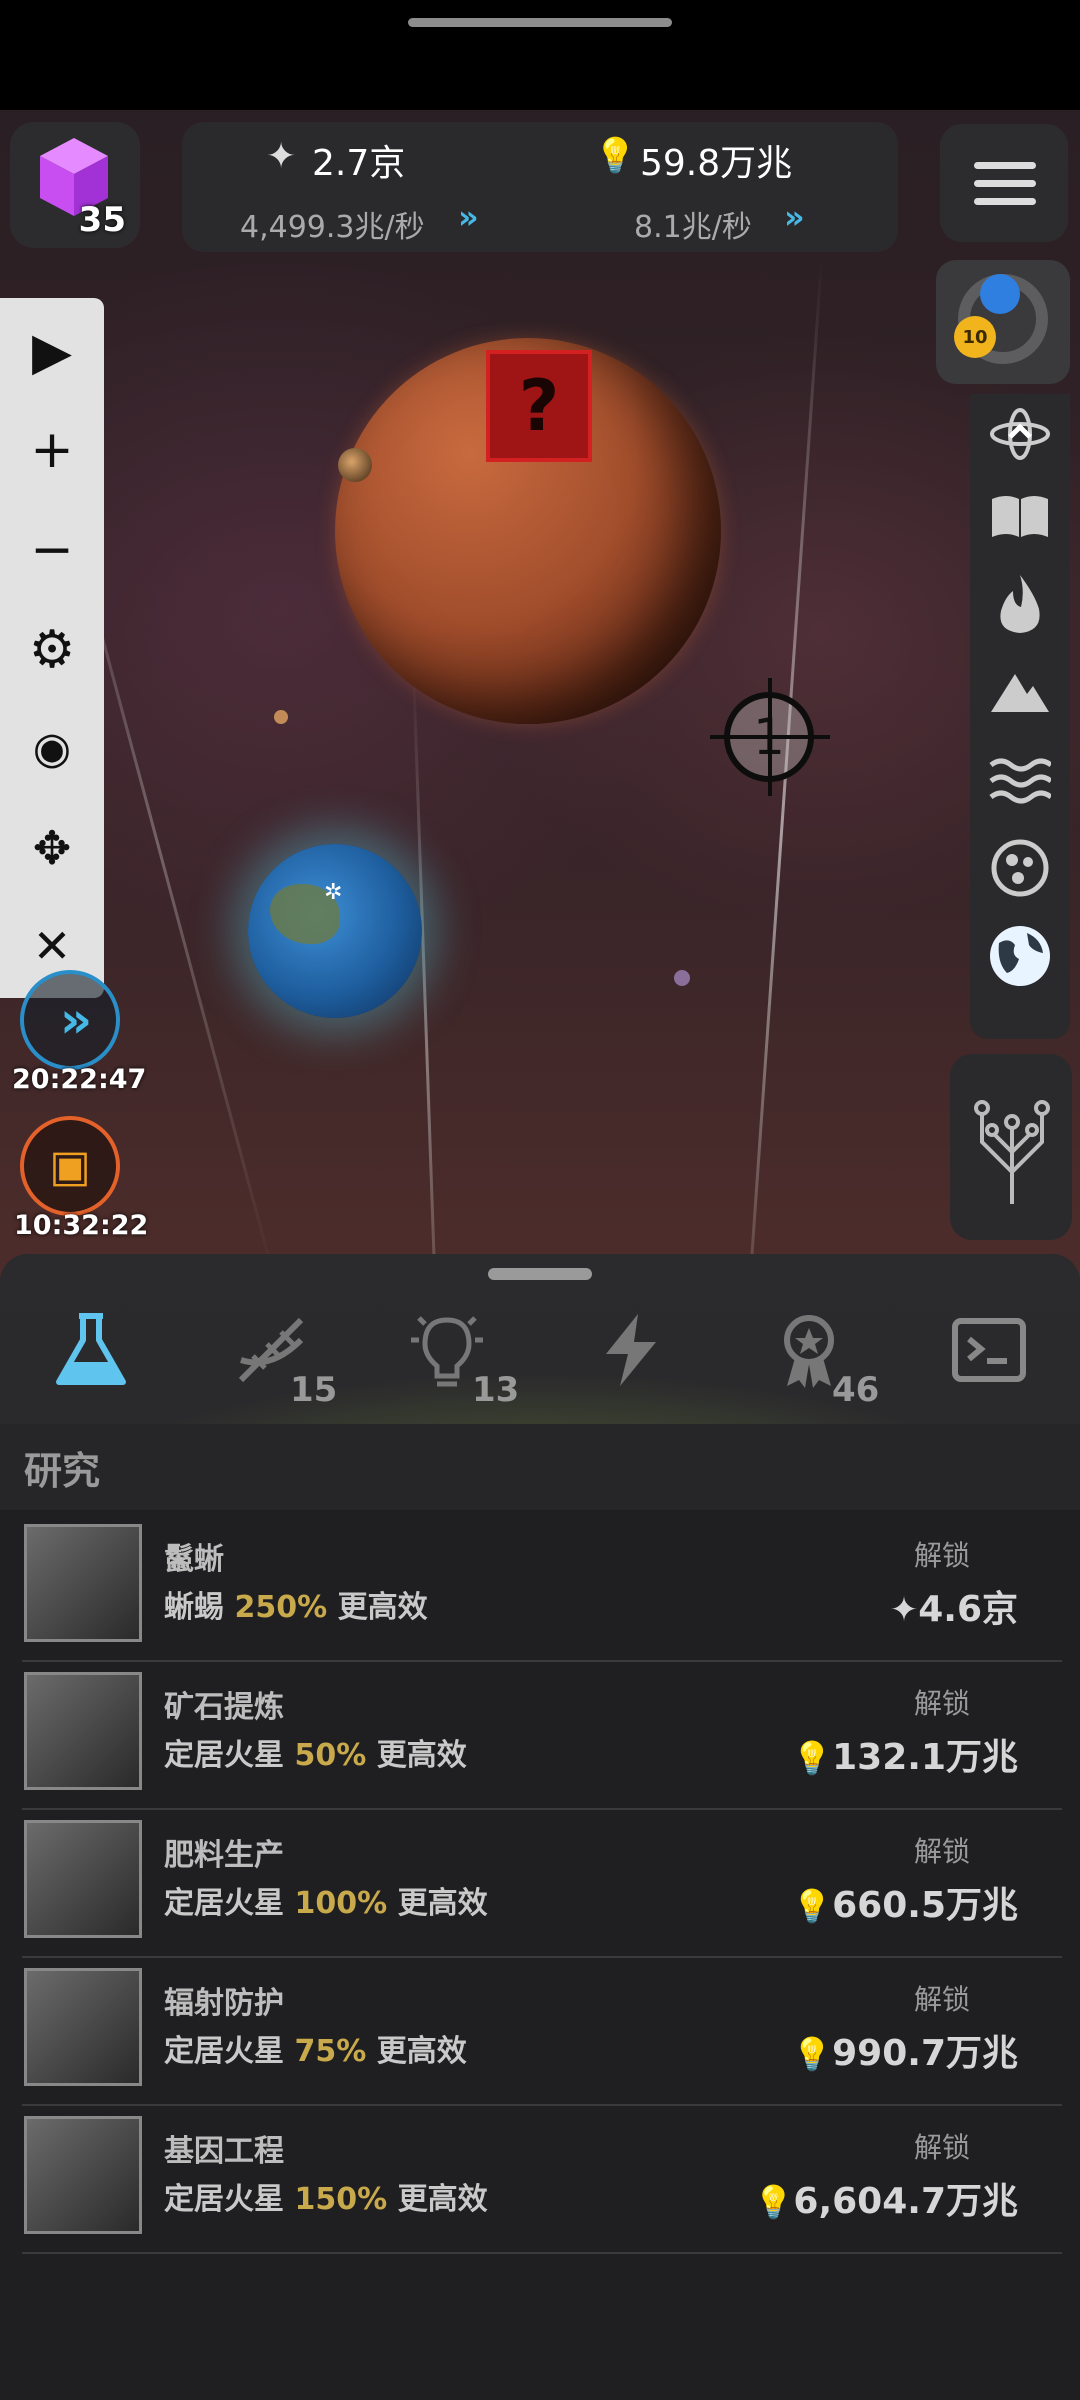 Image resolution: width=1080 pixels, height=2400 pixels. I want to click on research-percent: 250%, so click(281, 1607).